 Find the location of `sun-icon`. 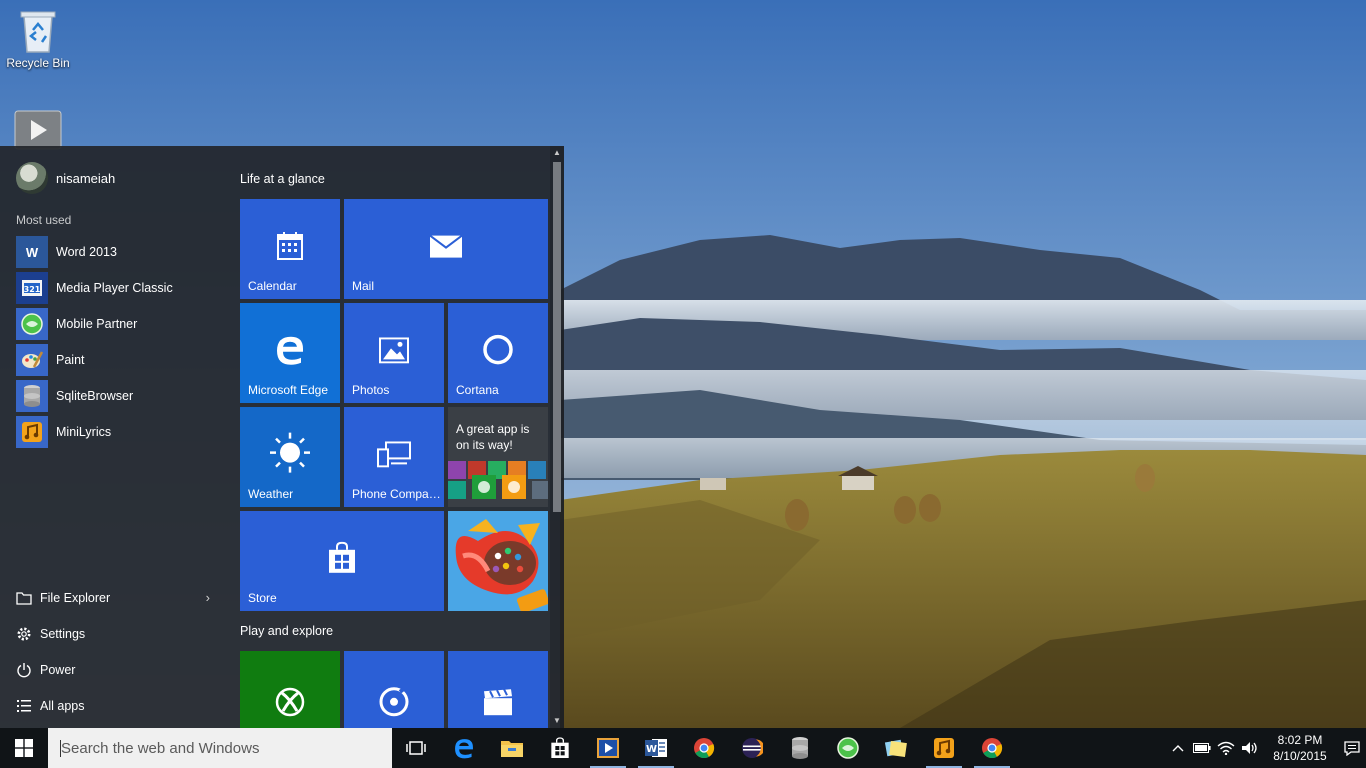

sun-icon is located at coordinates (290, 452).